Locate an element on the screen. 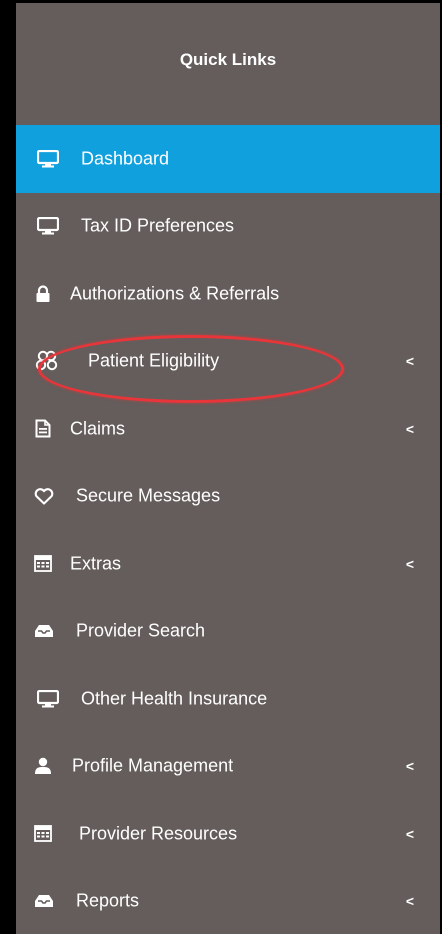 Image resolution: width=442 pixels, height=934 pixels. sidebar-item-label: Profile Management is located at coordinates (153, 765).